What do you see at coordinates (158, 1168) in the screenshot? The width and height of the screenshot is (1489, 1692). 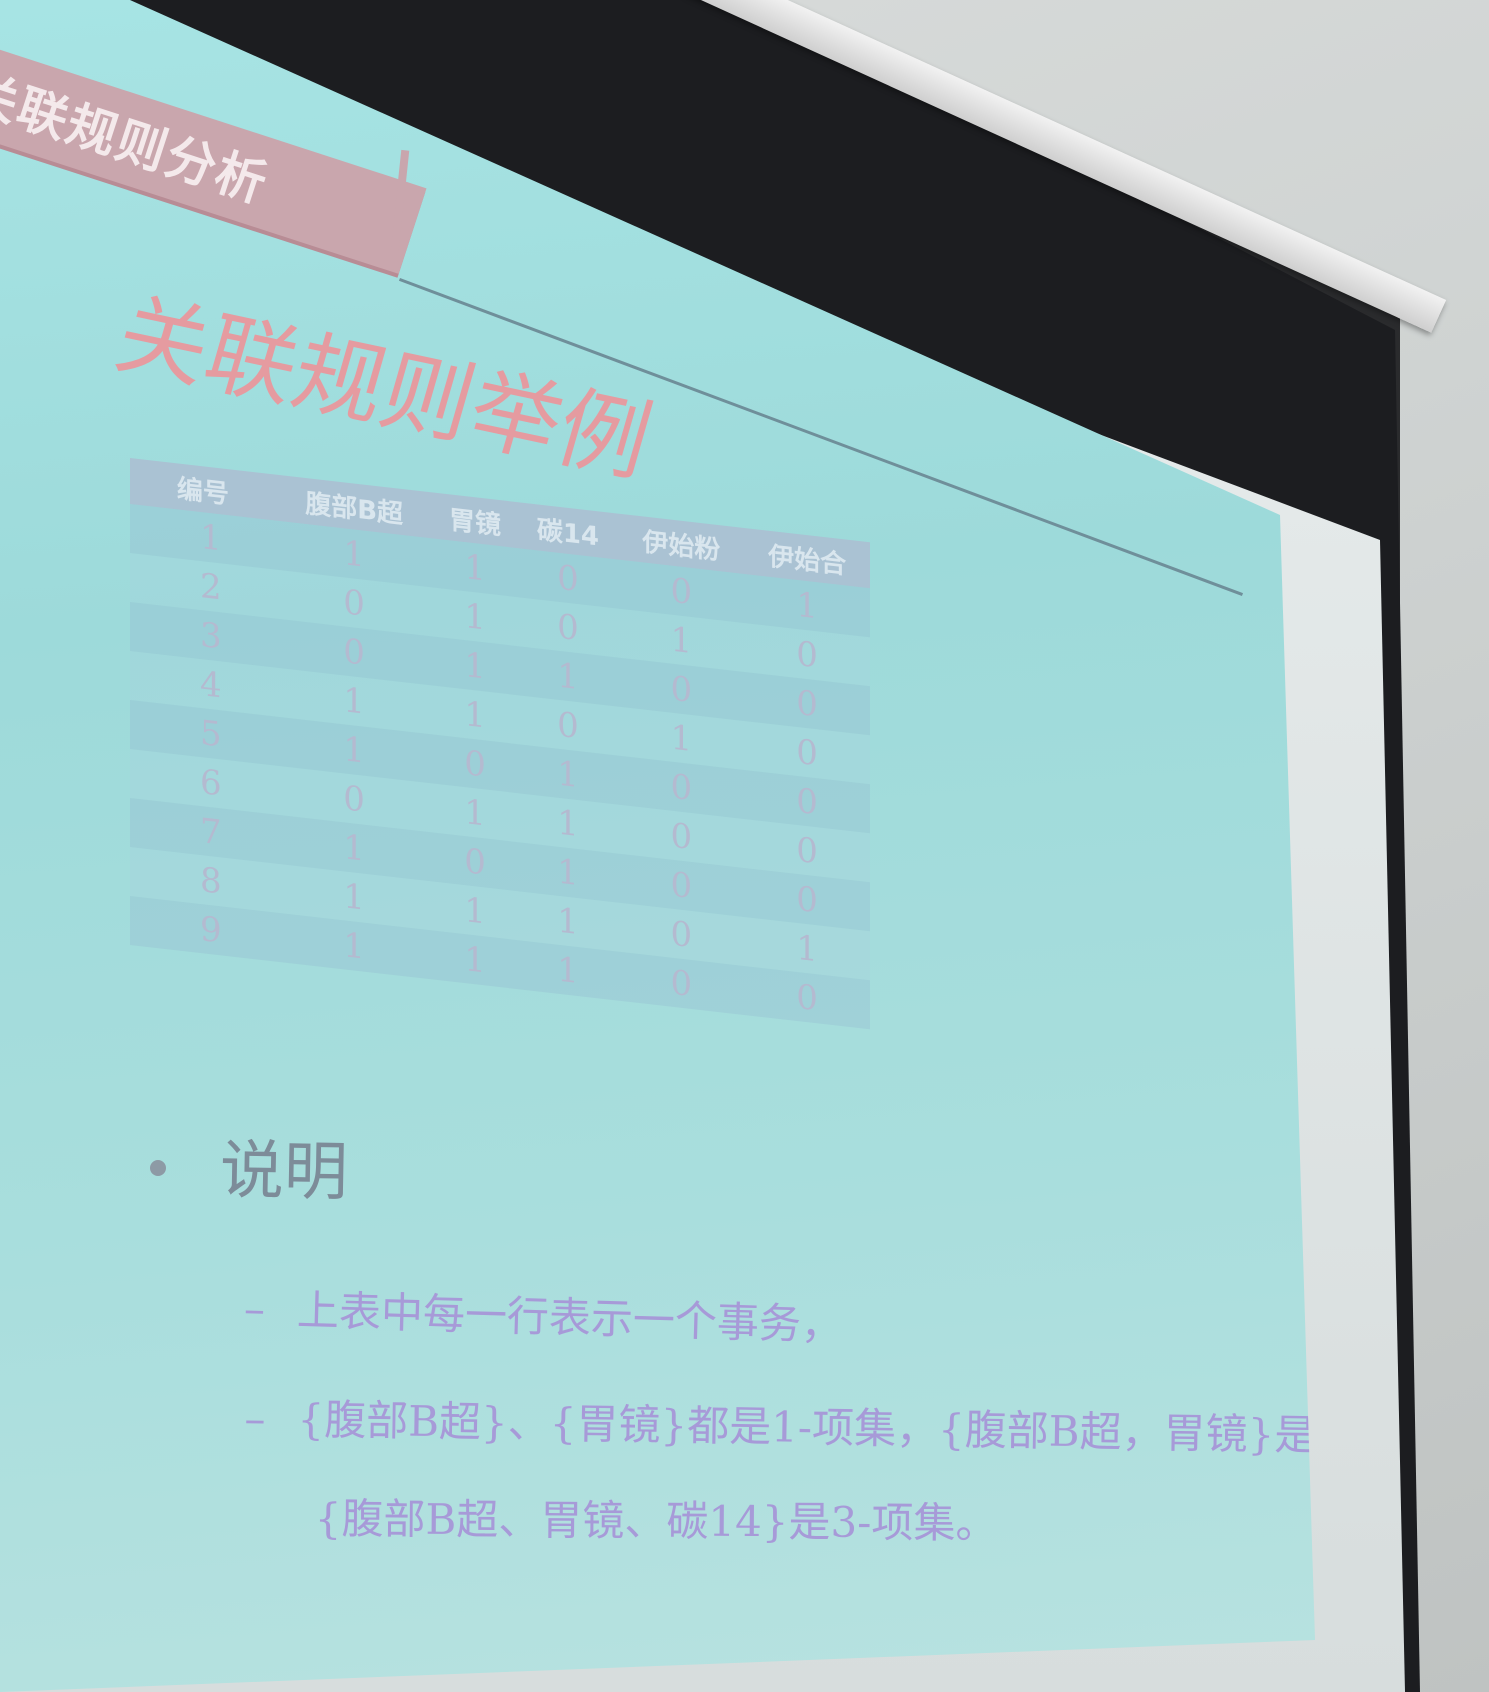 I see `bullet-dot` at bounding box center [158, 1168].